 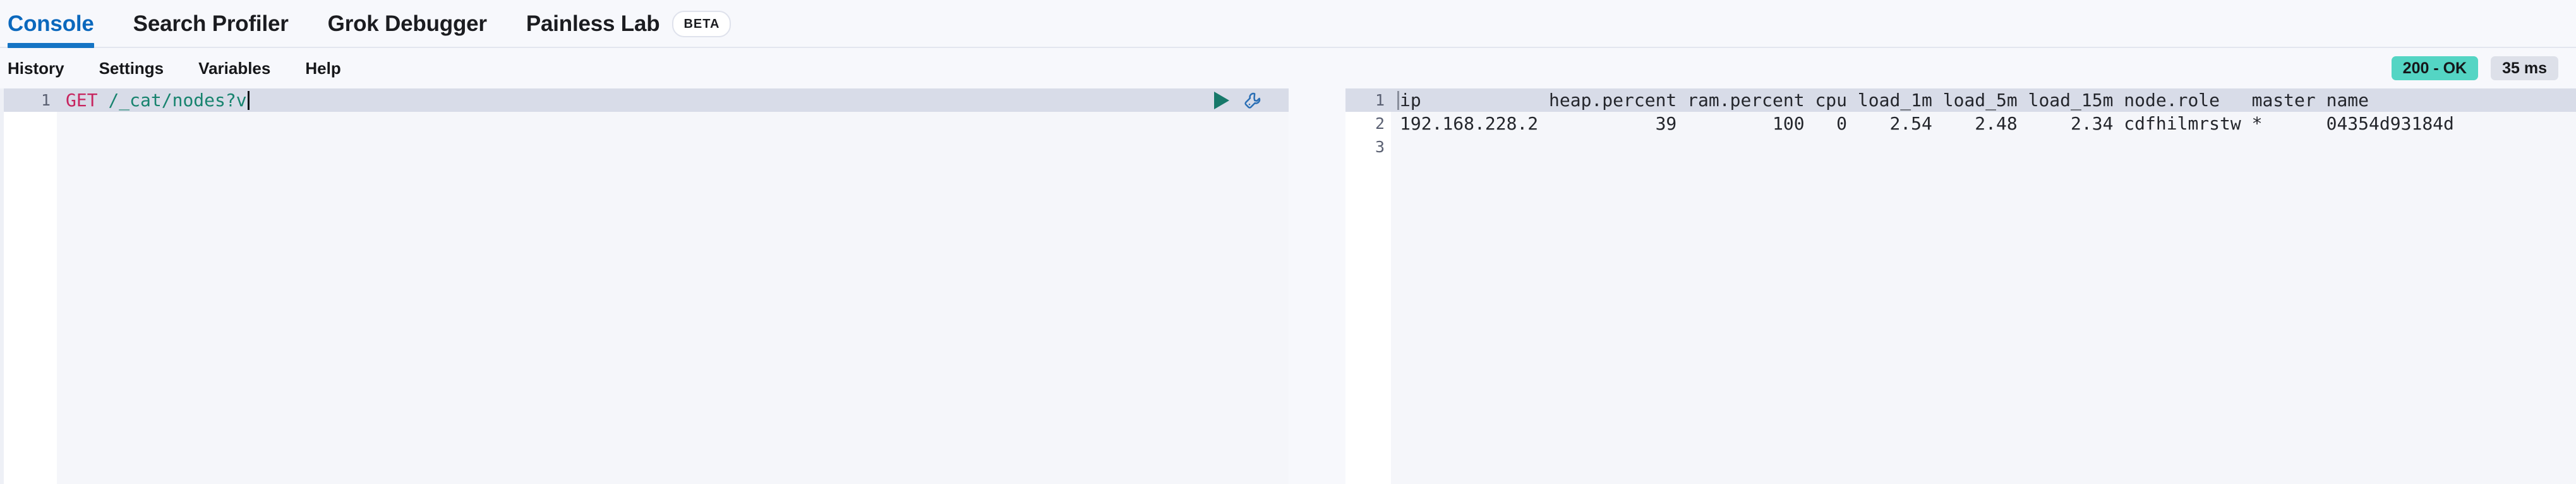 I want to click on tab-search-profiler-label: Search Profiler, so click(x=211, y=23).